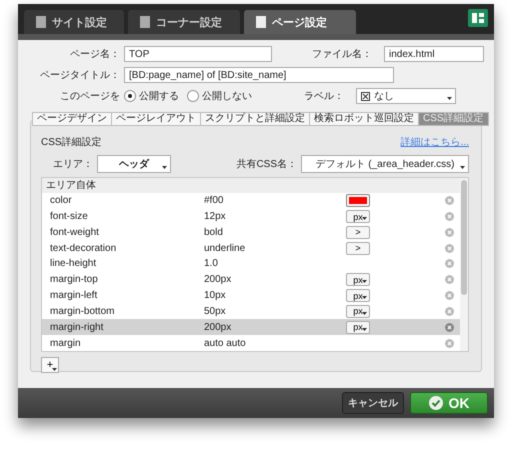  What do you see at coordinates (324, 96) in the screenshot?
I see `field-label: ラベル：` at bounding box center [324, 96].